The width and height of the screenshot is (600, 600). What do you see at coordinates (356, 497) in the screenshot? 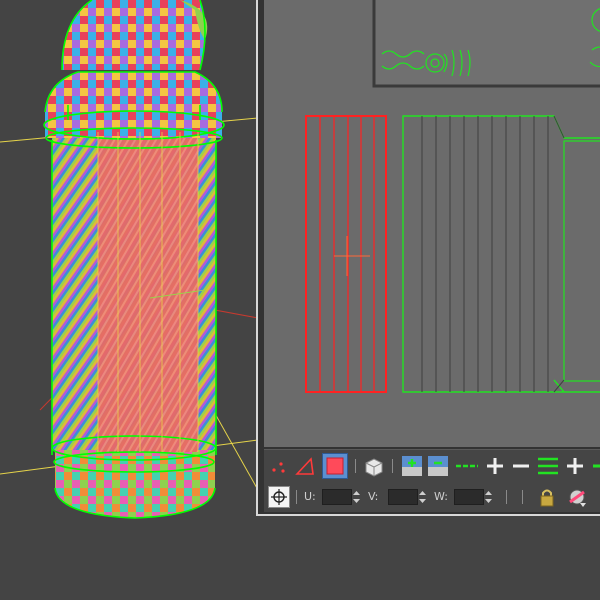
I see `u-spinner` at bounding box center [356, 497].